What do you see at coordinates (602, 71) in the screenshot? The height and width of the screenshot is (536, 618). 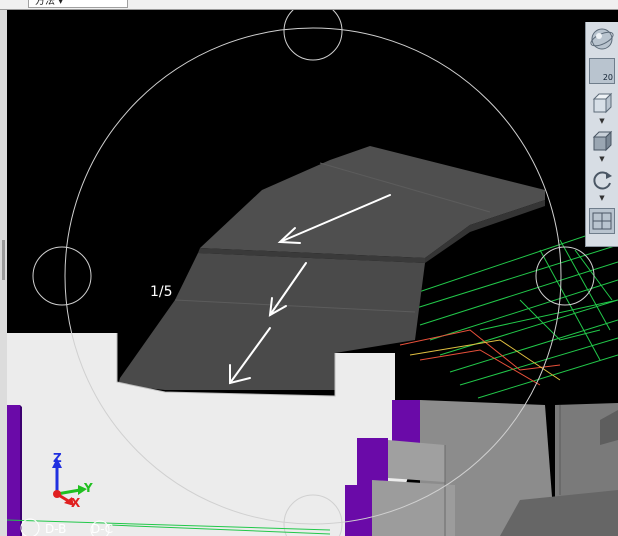 I see `zoom-icon: 20` at bounding box center [602, 71].